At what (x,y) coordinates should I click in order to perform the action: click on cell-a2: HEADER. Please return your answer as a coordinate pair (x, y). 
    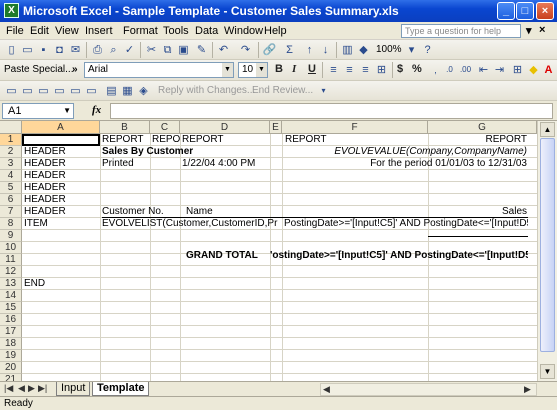
    Looking at the image, I should click on (45, 152).